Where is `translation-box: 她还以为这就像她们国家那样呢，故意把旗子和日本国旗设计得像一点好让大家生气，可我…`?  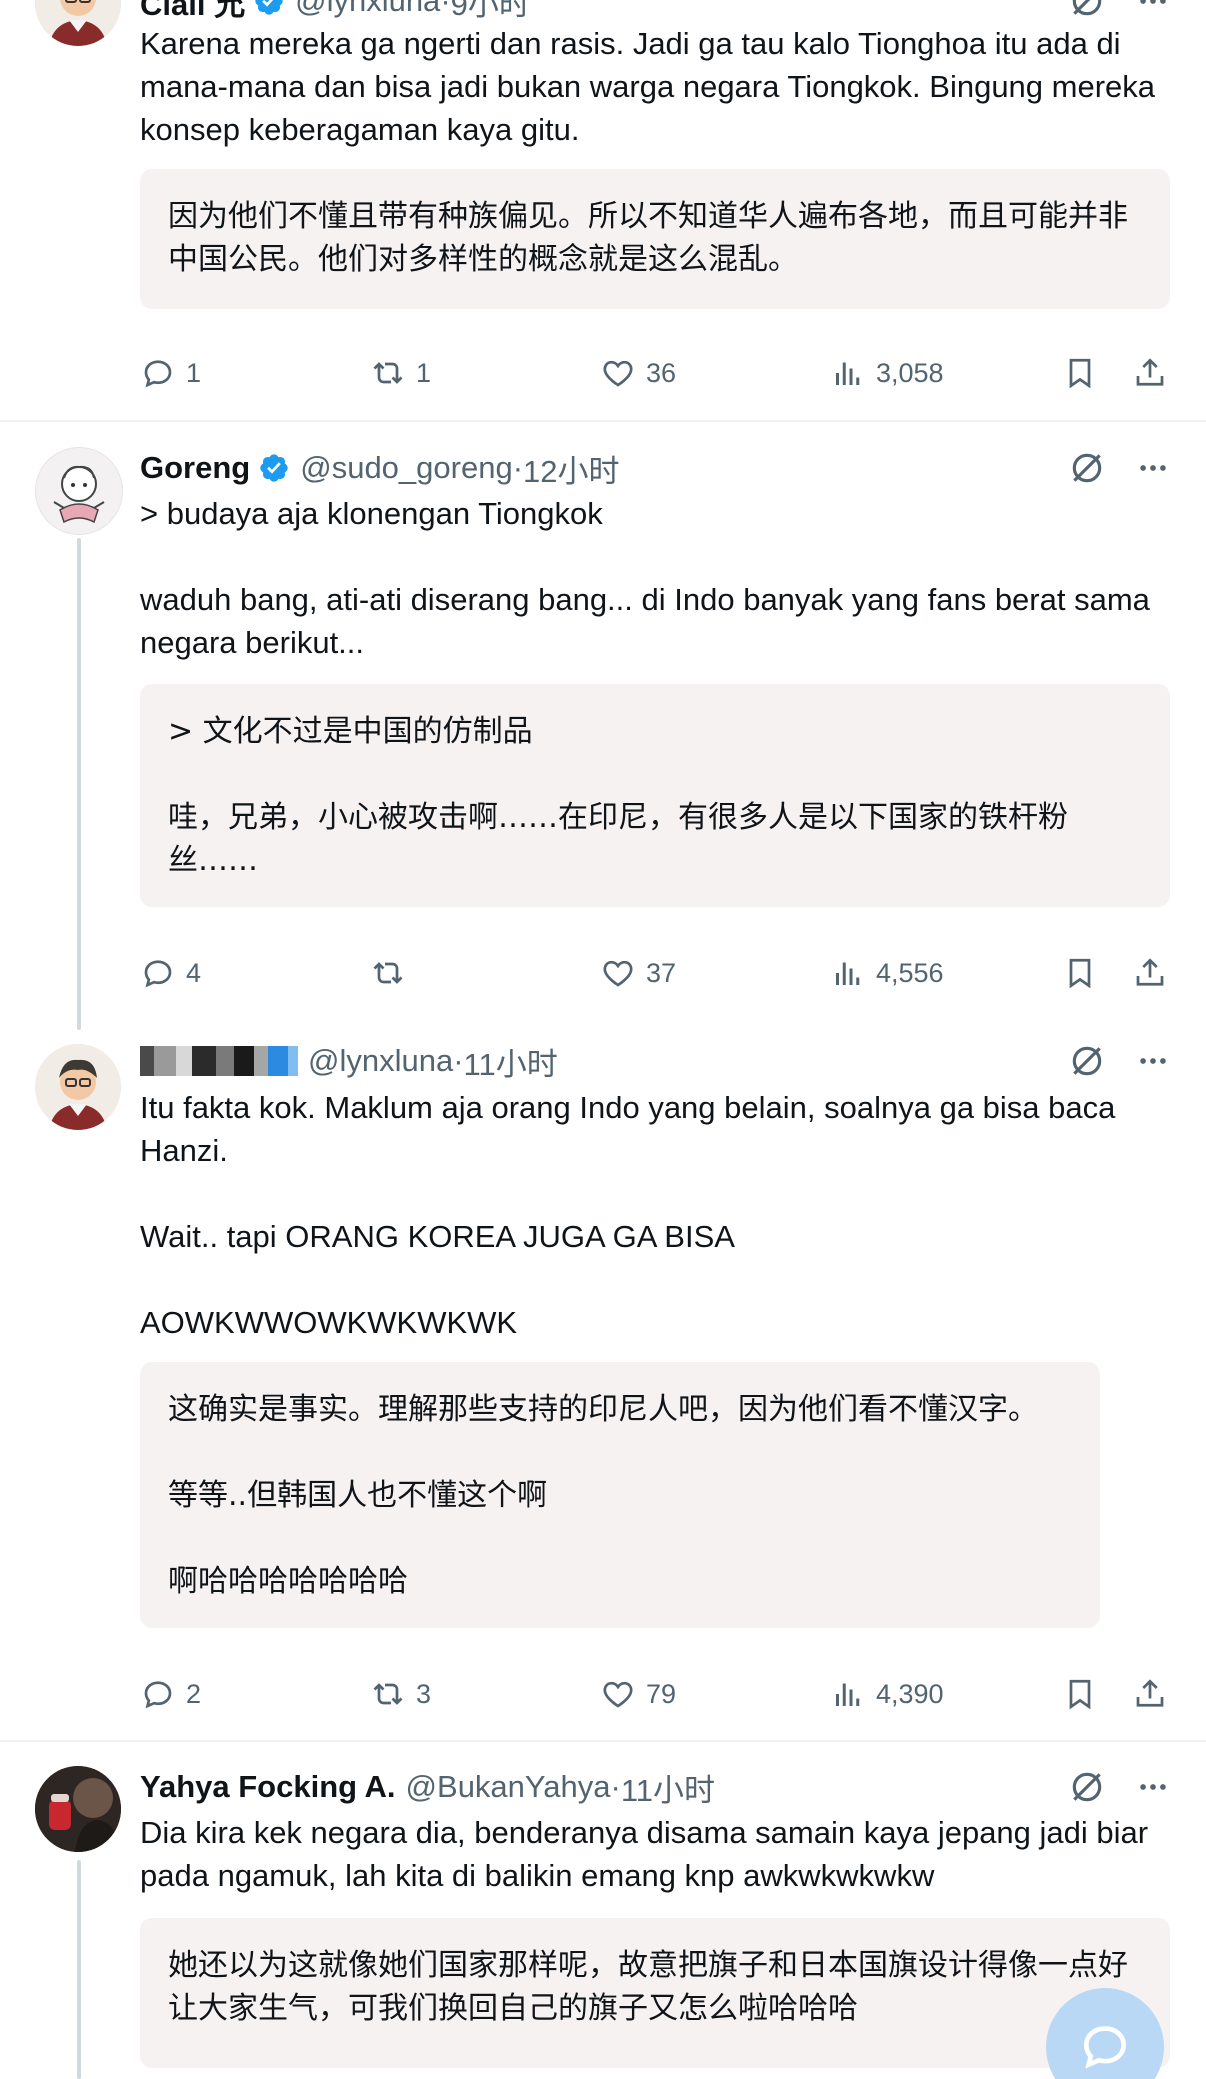 translation-box: 她还以为这就像她们国家那样呢，故意把旗子和日本国旗设计得像一点好让大家生气，可我… is located at coordinates (655, 1993).